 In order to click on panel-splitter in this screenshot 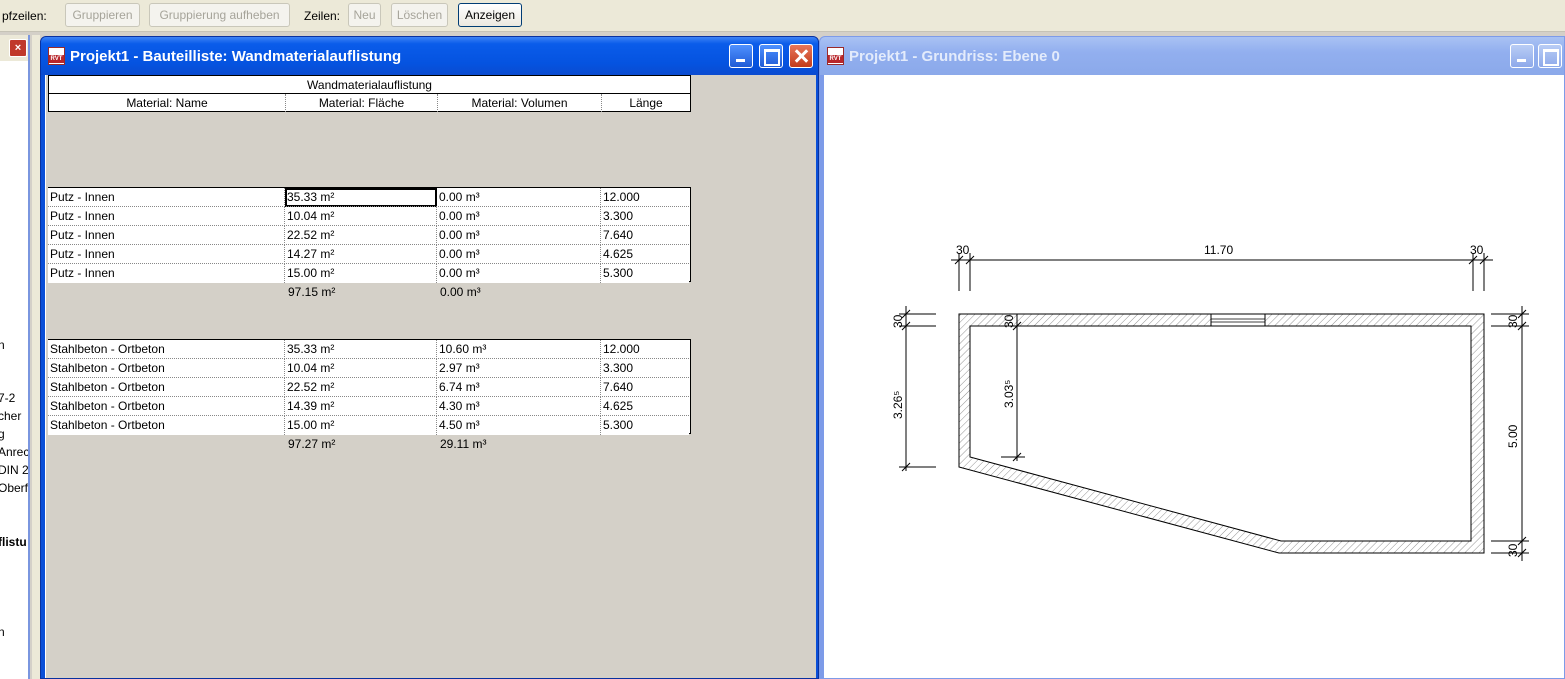, I will do `click(36, 357)`.